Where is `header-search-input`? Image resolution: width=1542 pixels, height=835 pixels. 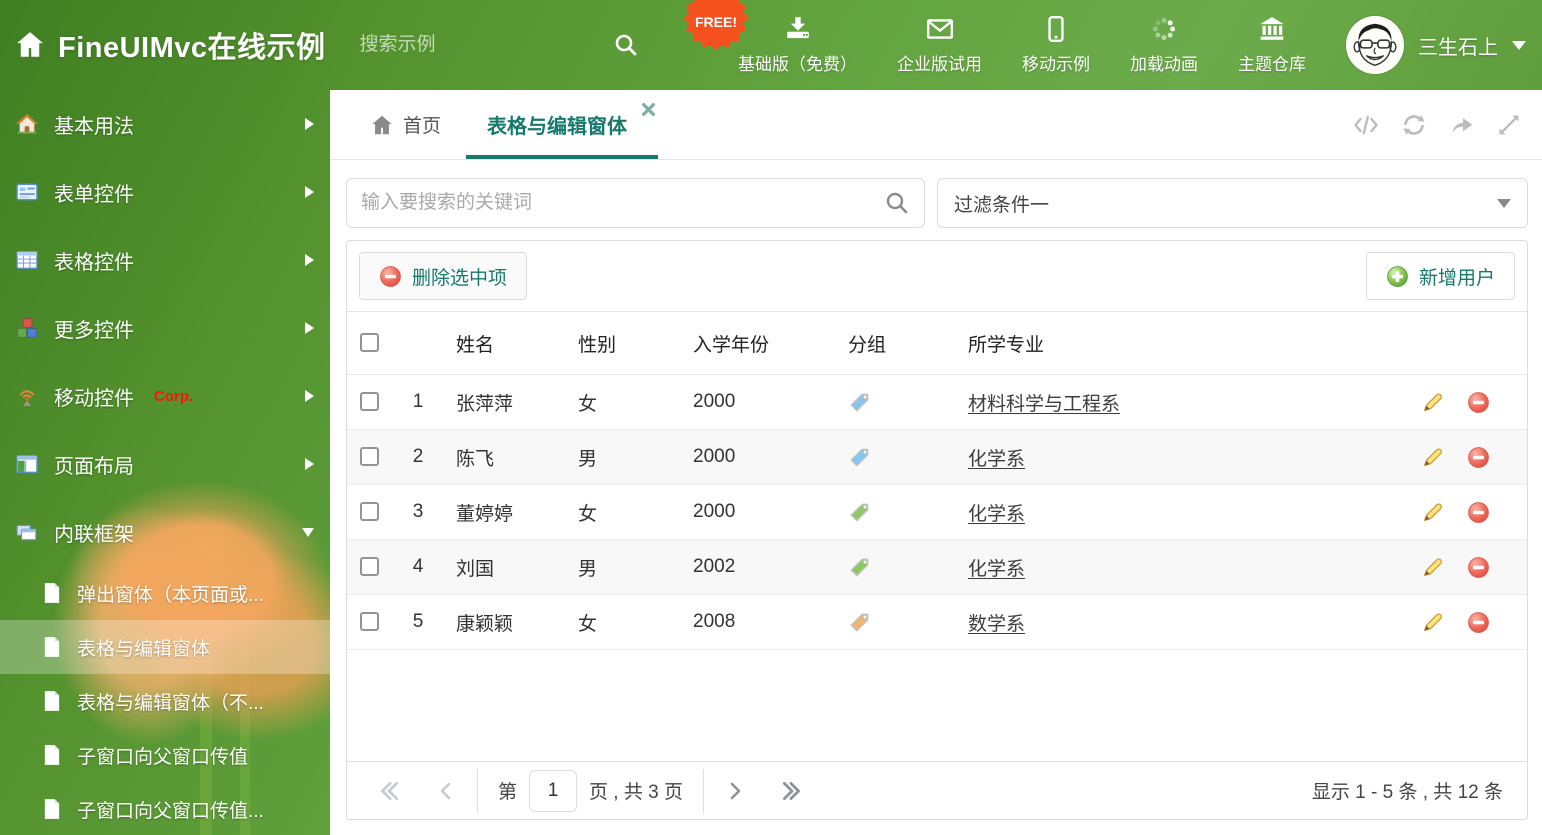 header-search-input is located at coordinates (482, 45).